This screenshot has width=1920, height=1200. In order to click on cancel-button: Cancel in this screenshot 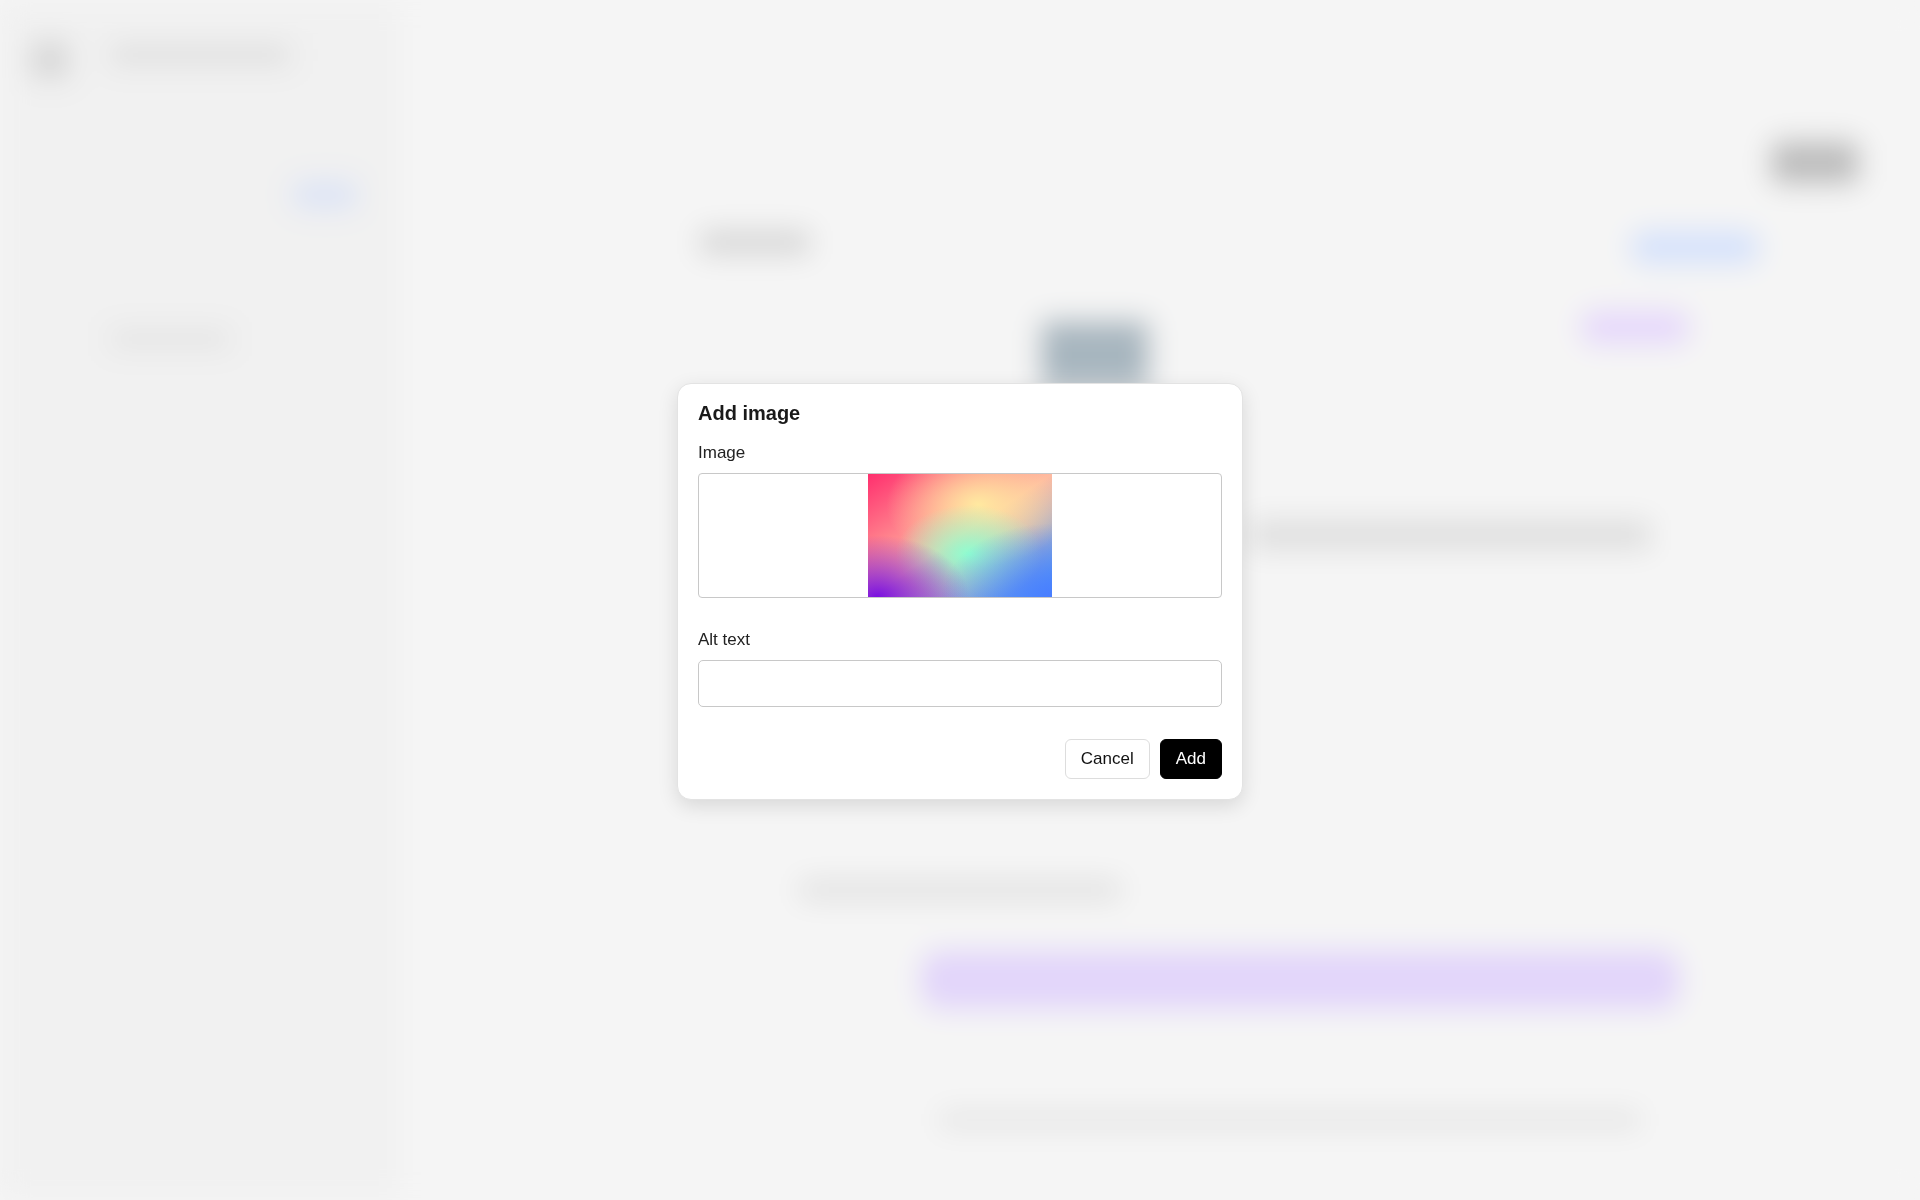, I will do `click(1107, 759)`.